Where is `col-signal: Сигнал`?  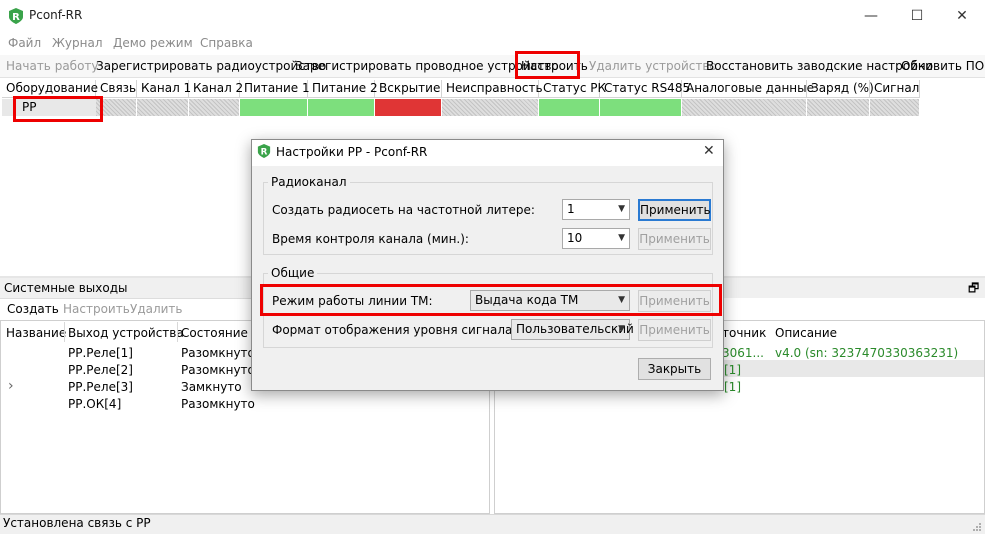 col-signal: Сигнал is located at coordinates (895, 88).